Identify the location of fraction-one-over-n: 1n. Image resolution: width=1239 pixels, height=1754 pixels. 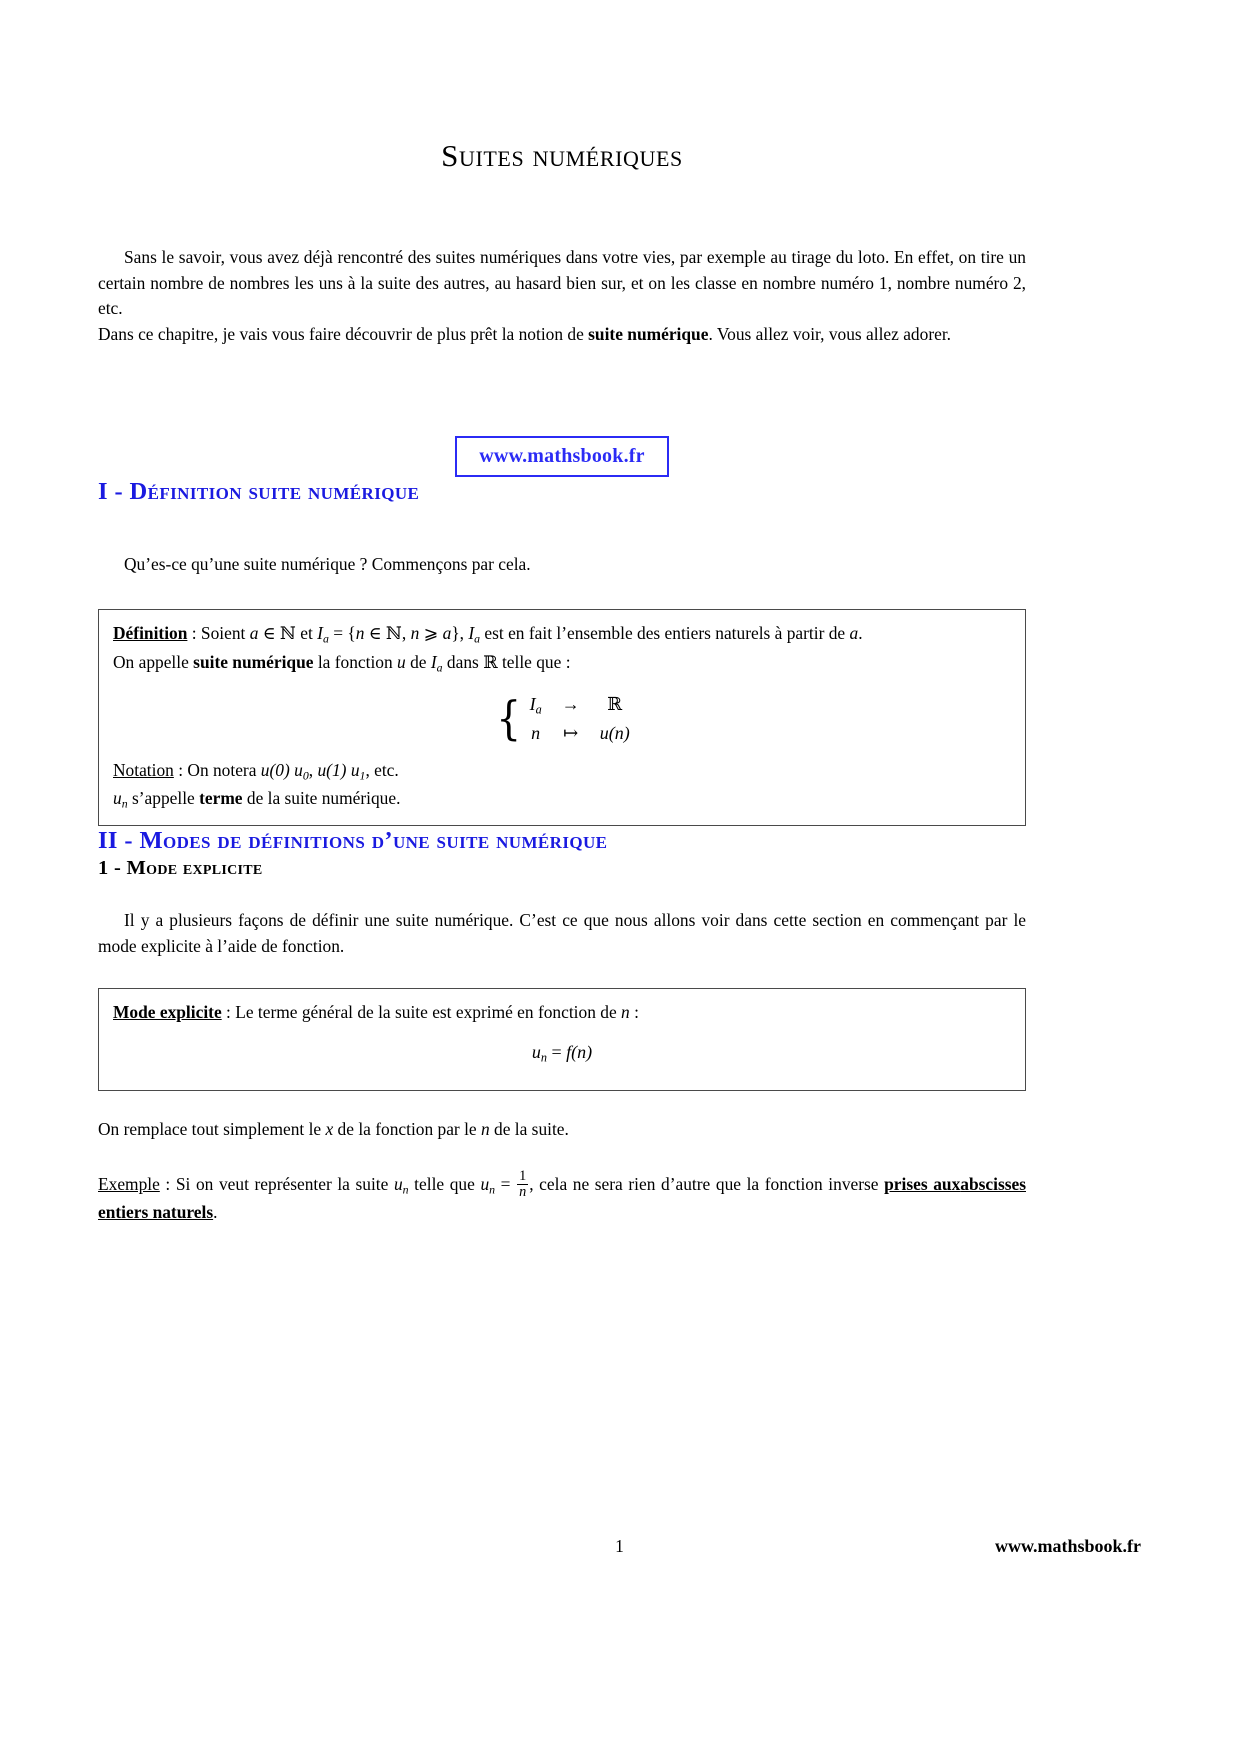
(523, 1184).